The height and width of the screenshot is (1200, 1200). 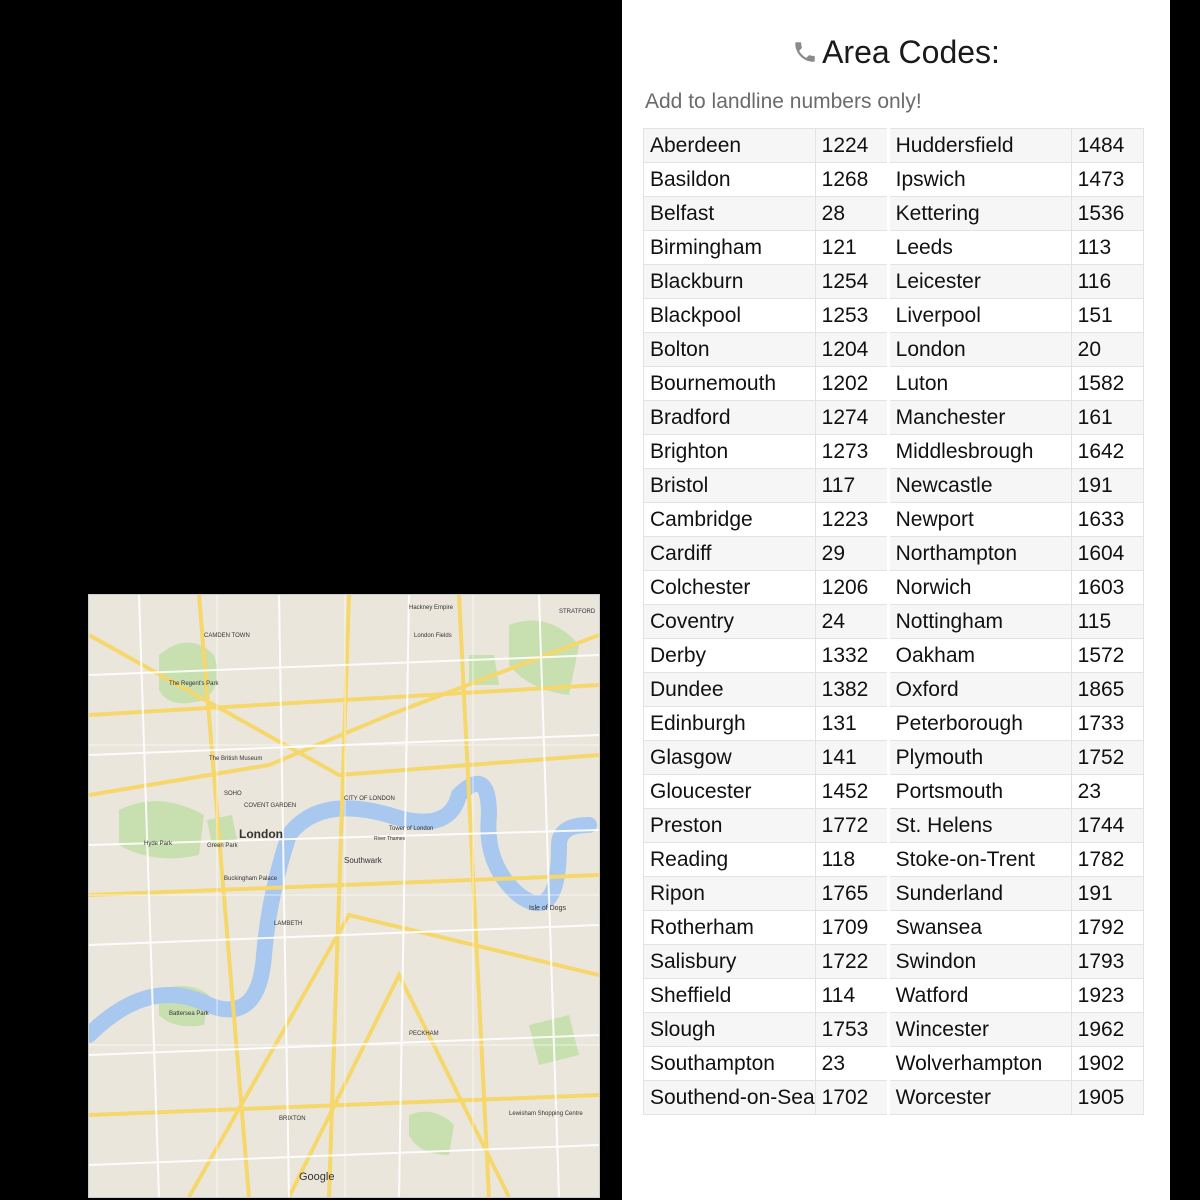 What do you see at coordinates (851, 281) in the screenshot?
I see `code-cell: 1254` at bounding box center [851, 281].